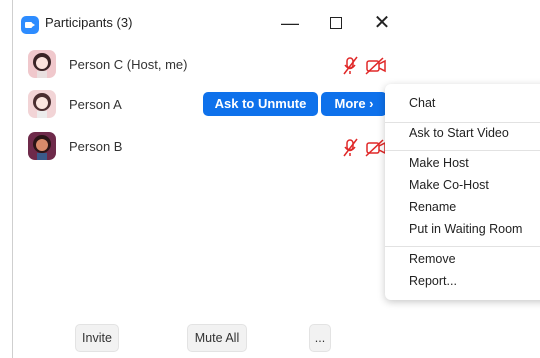 The image size is (540, 358). What do you see at coordinates (96, 146) in the screenshot?
I see `participant-name: Person B` at bounding box center [96, 146].